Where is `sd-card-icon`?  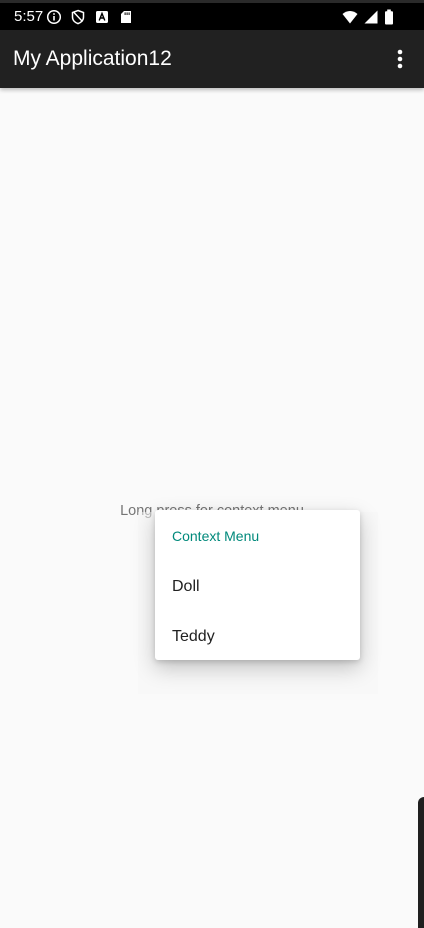
sd-card-icon is located at coordinates (126, 17).